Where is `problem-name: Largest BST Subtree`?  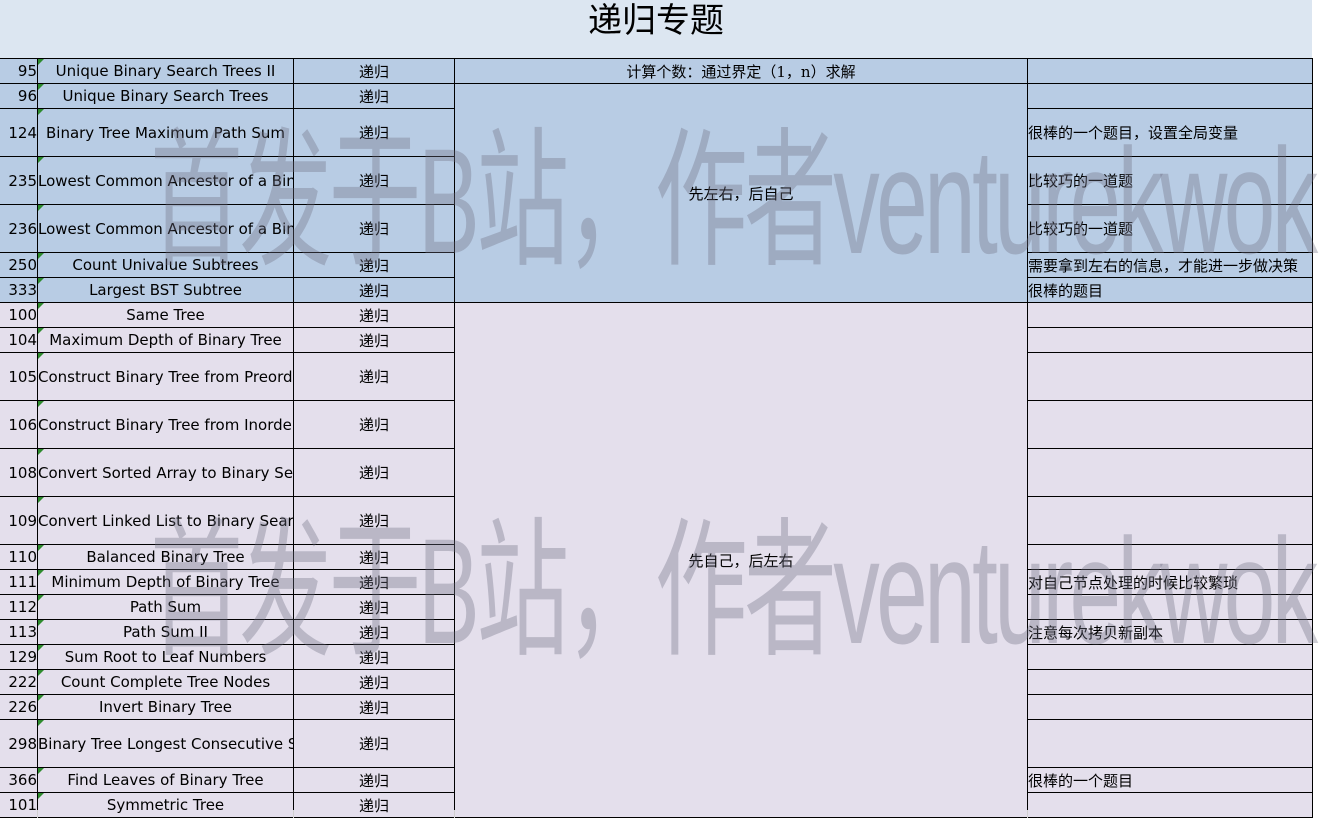 problem-name: Largest BST Subtree is located at coordinates (165, 290).